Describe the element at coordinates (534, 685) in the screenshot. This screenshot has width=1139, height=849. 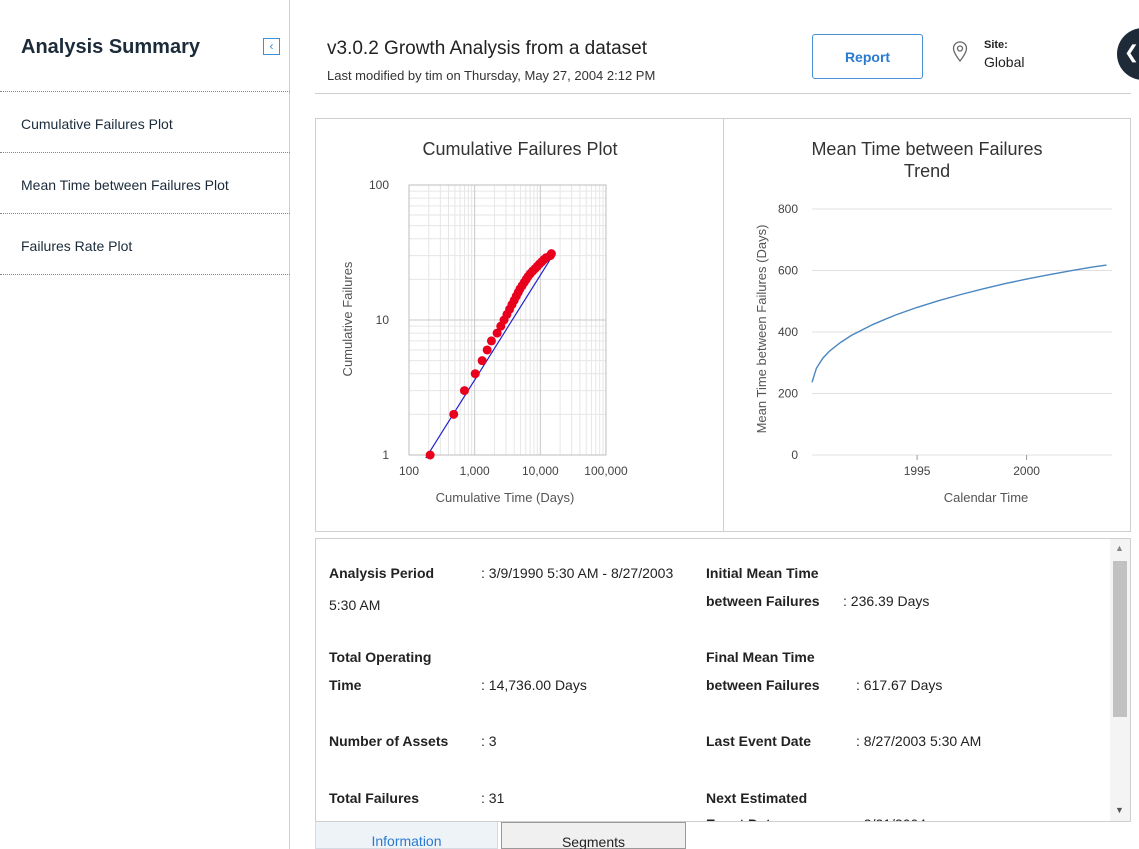
I see `total-operating-value: : 14,736.00 Days` at that location.